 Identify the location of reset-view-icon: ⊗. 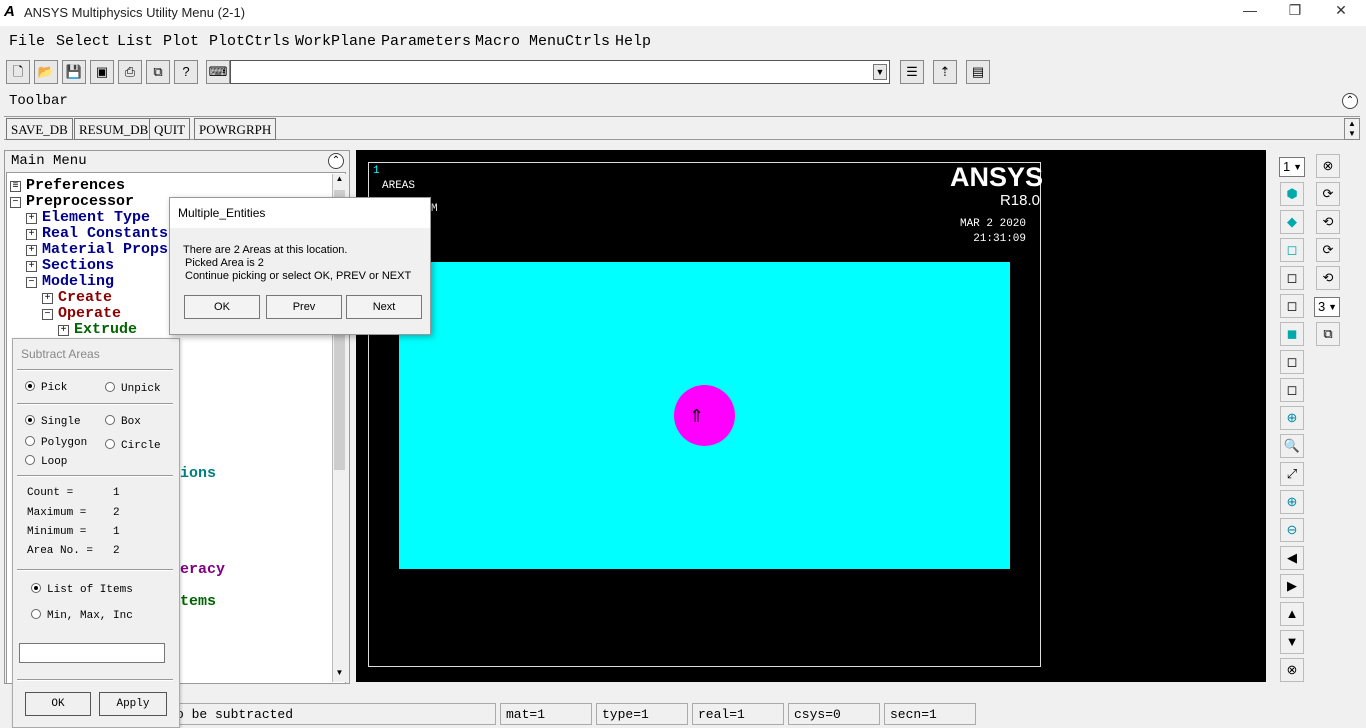
(1292, 670).